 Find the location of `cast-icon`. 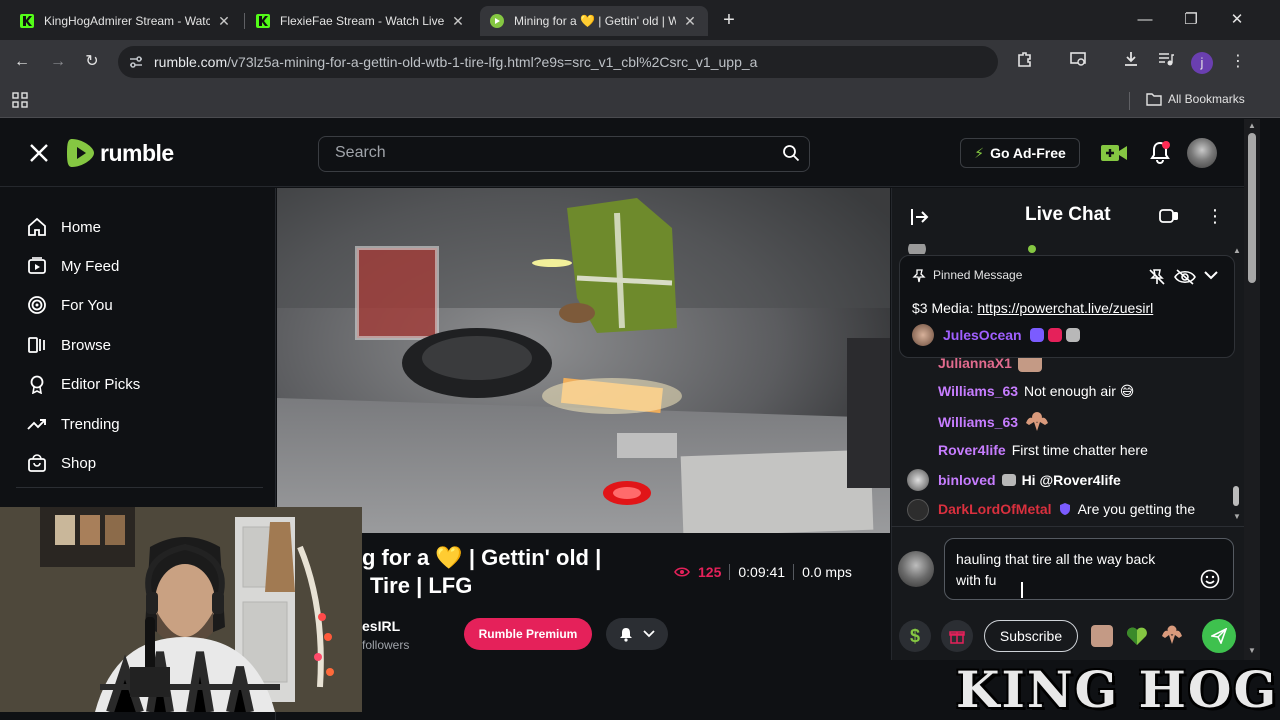

cast-icon is located at coordinates (1078, 62).